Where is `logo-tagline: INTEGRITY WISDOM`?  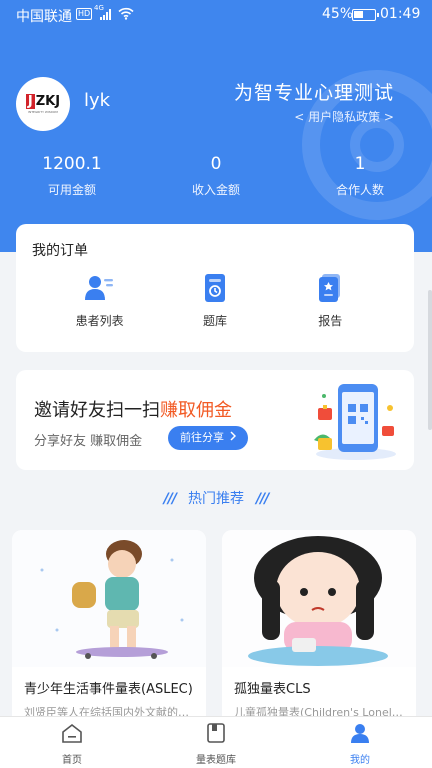
logo-tagline: INTEGRITY WISDOM is located at coordinates (43, 112).